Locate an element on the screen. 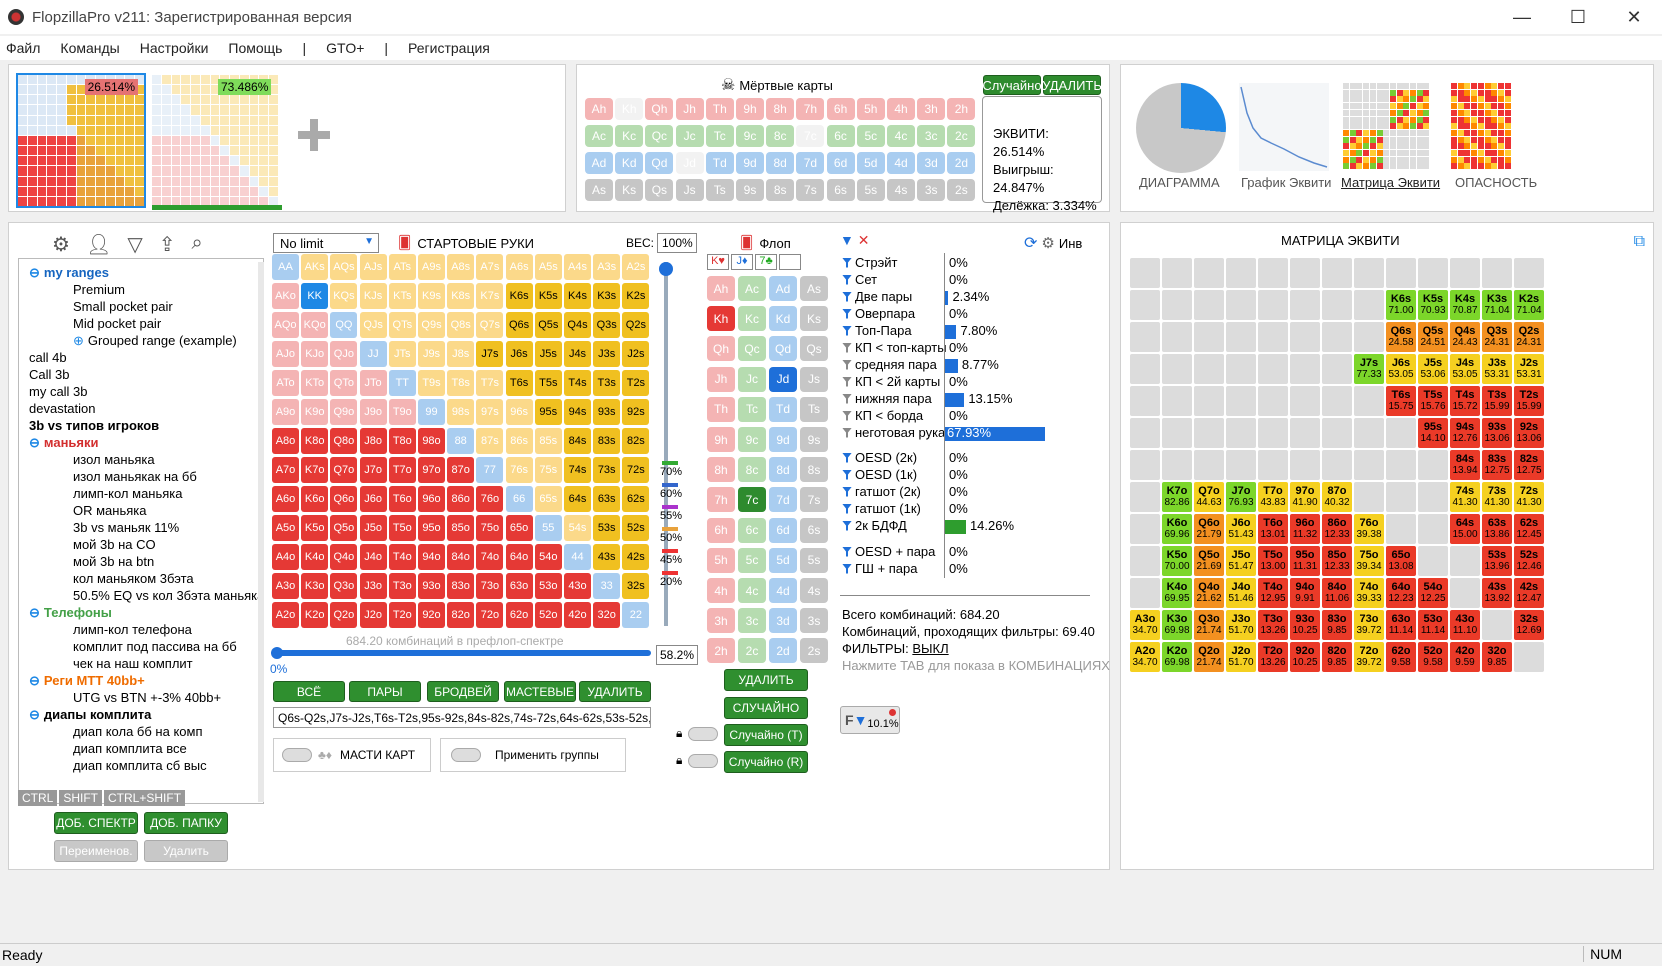  equity-cell: T3s 15.99 is located at coordinates (1497, 401).